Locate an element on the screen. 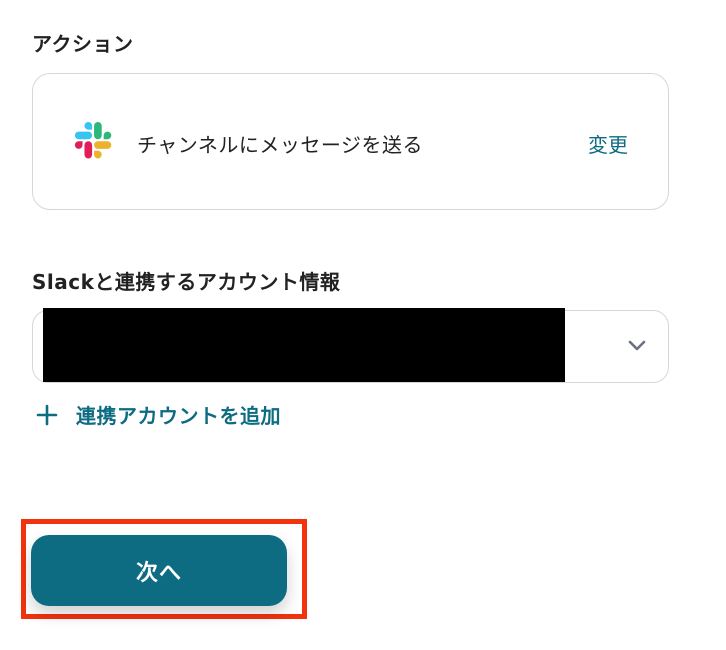 Image resolution: width=726 pixels, height=650 pixels. chevron-down-icon is located at coordinates (637, 345).